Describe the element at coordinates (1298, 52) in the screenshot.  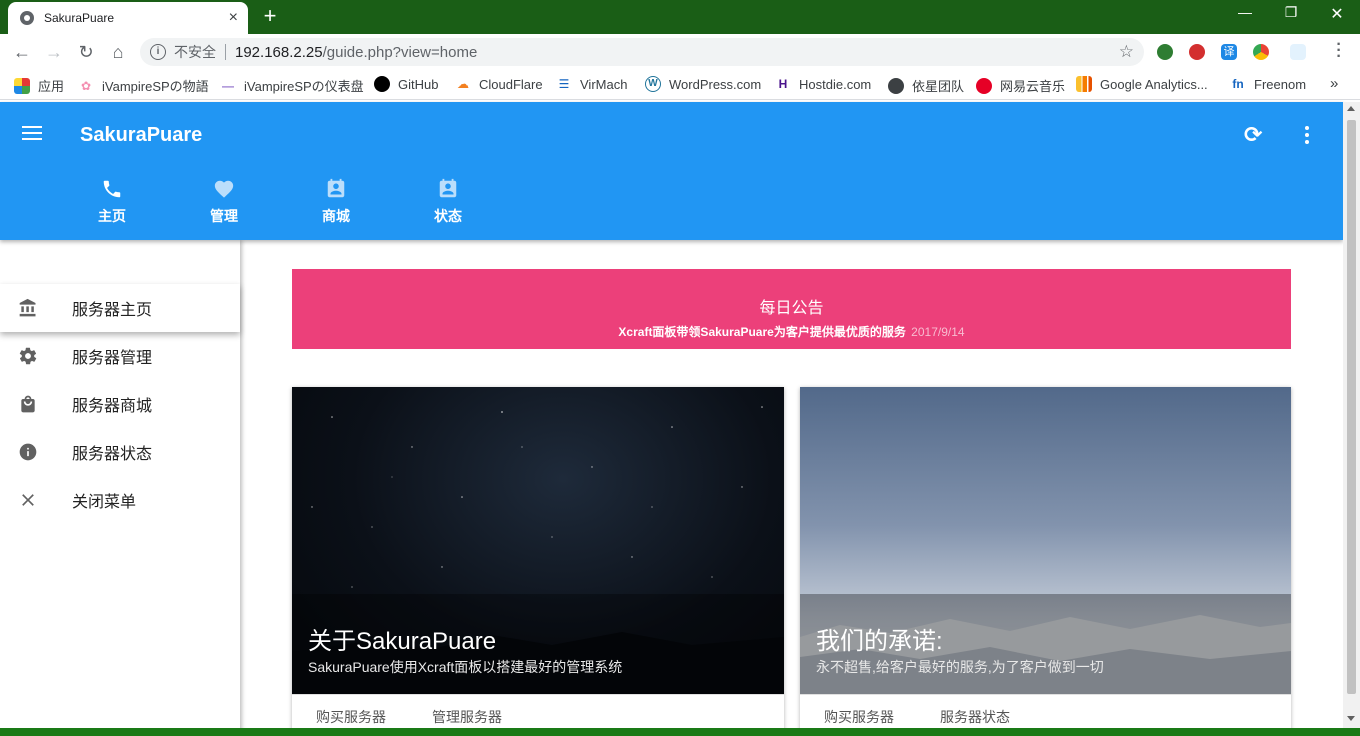
I see `extension-misc-icon` at that location.